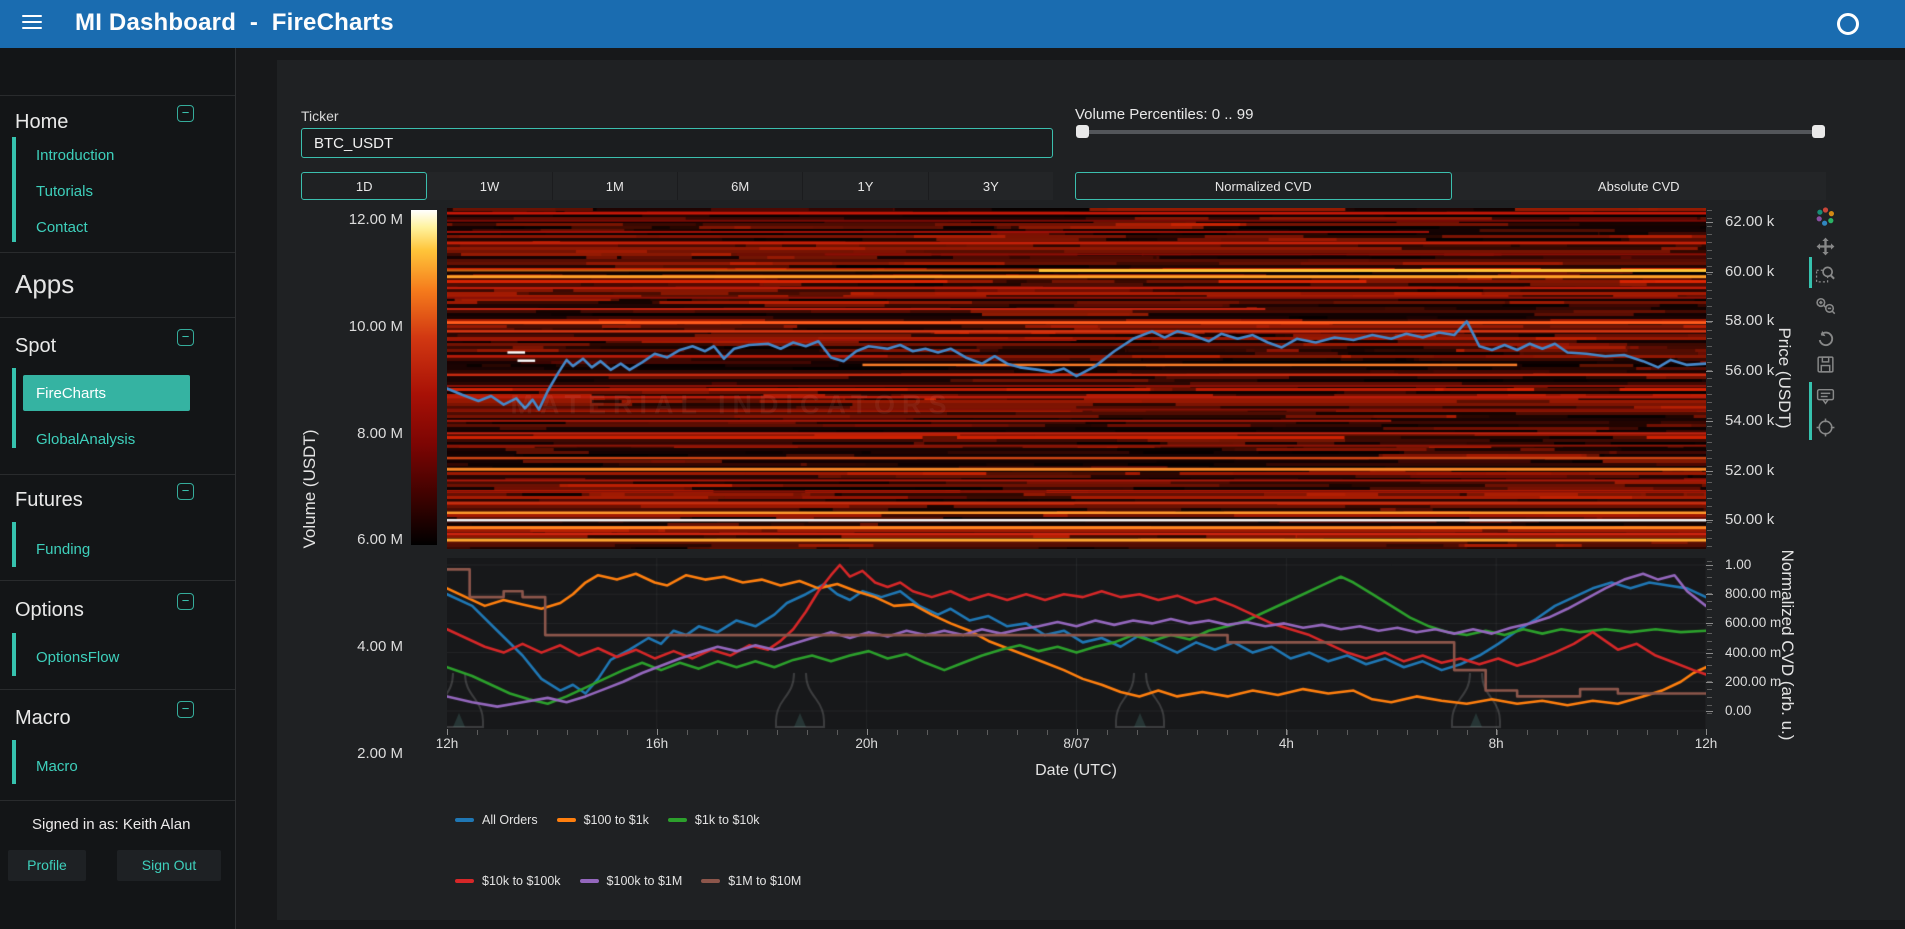 This screenshot has width=1905, height=929. I want to click on cvd-axis-tick-label: 400.00 m, so click(1753, 652).